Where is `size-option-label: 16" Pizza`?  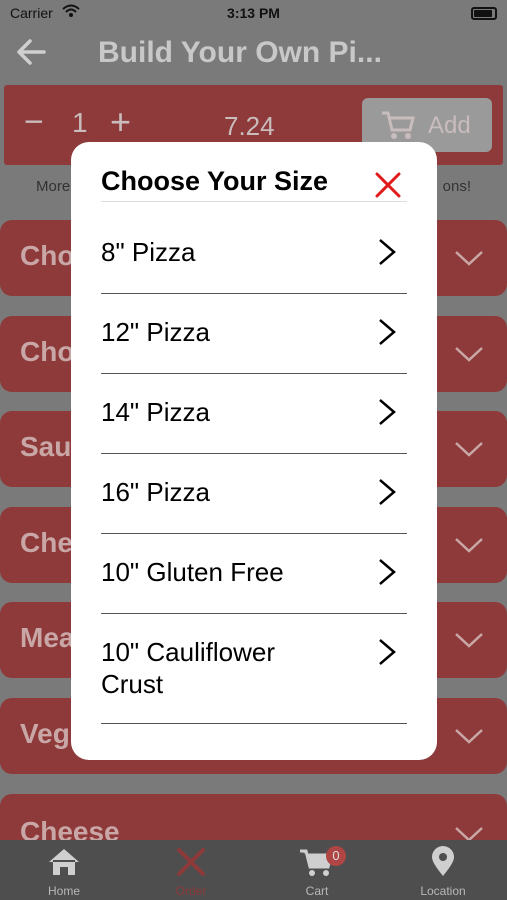 size-option-label: 16" Pizza is located at coordinates (155, 492).